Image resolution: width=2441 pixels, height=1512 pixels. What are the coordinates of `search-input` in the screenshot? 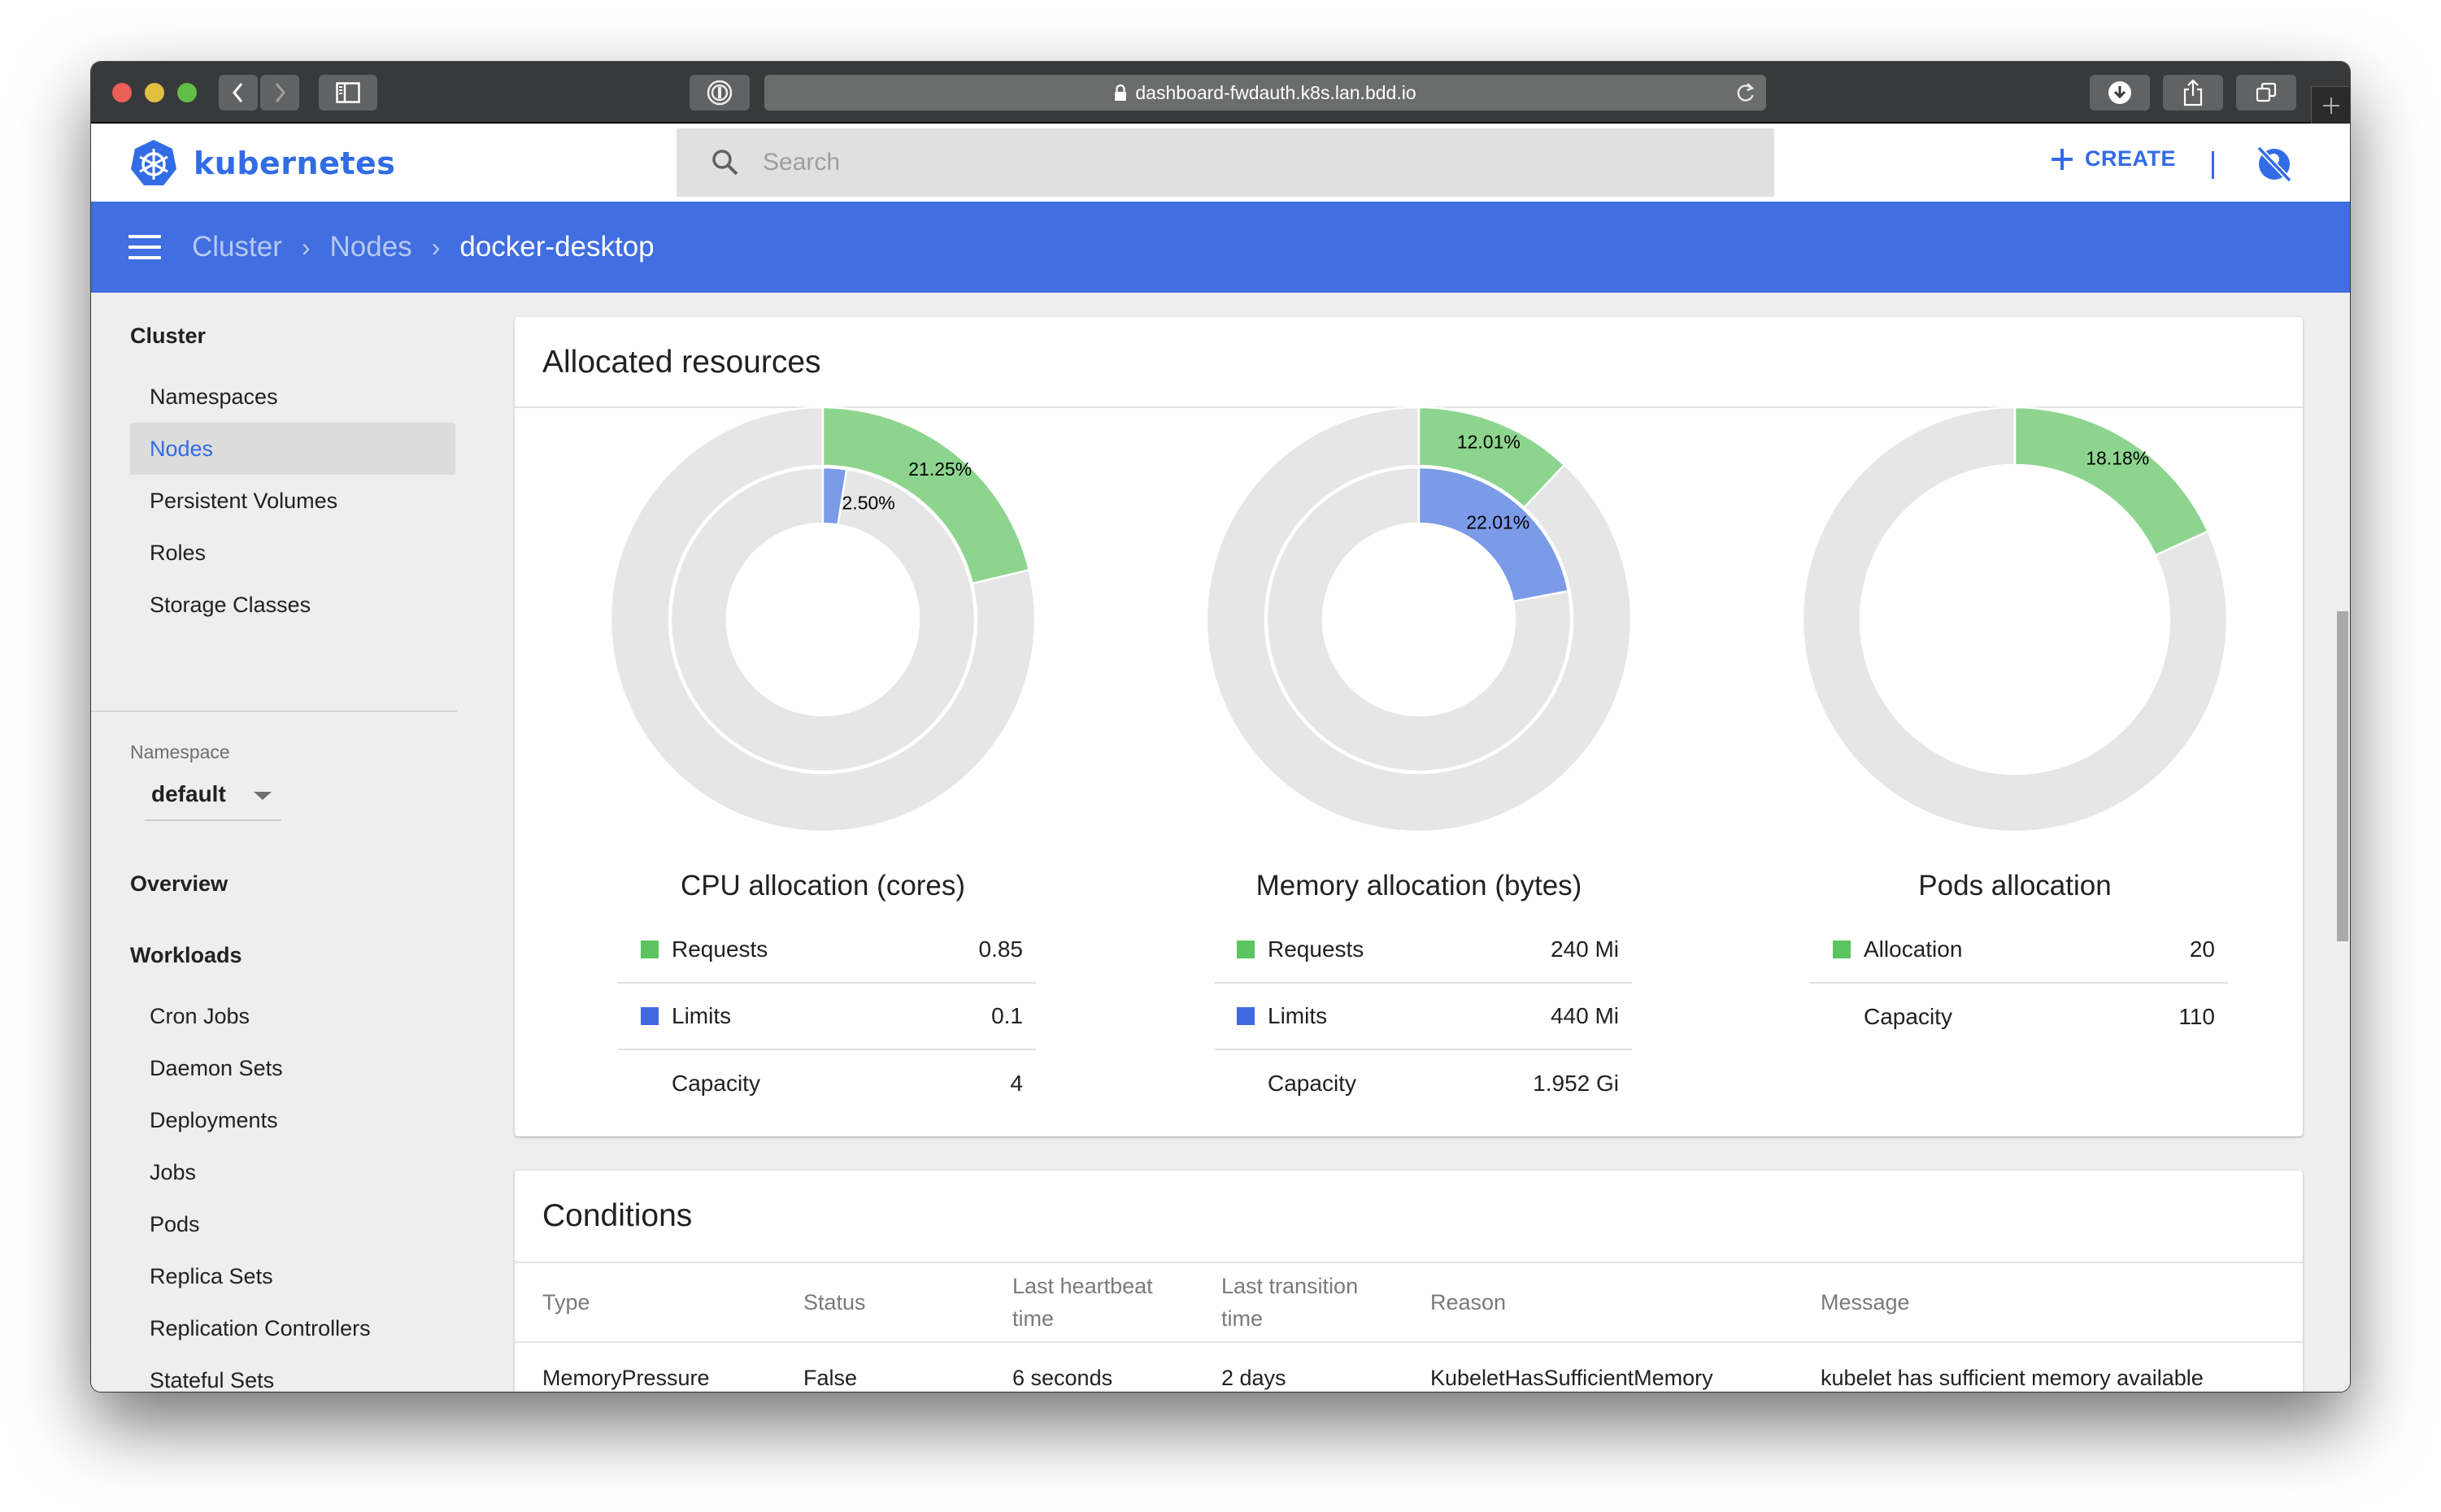 It's located at (1210, 162).